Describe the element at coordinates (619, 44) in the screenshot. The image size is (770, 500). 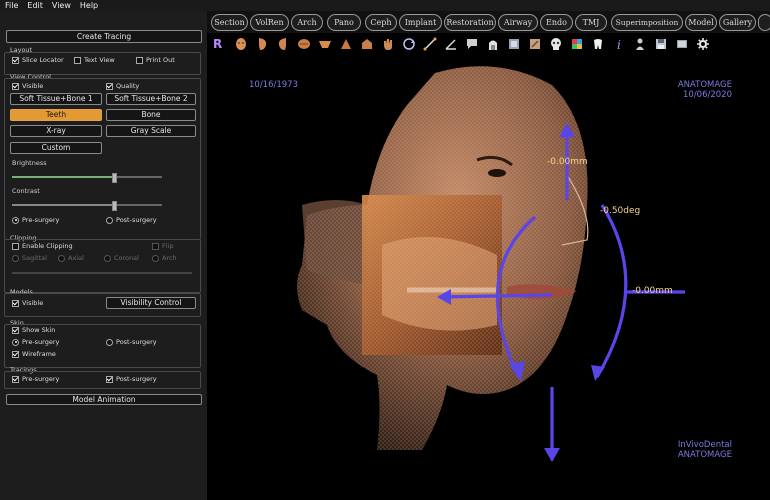
I see `info-icon: i` at that location.